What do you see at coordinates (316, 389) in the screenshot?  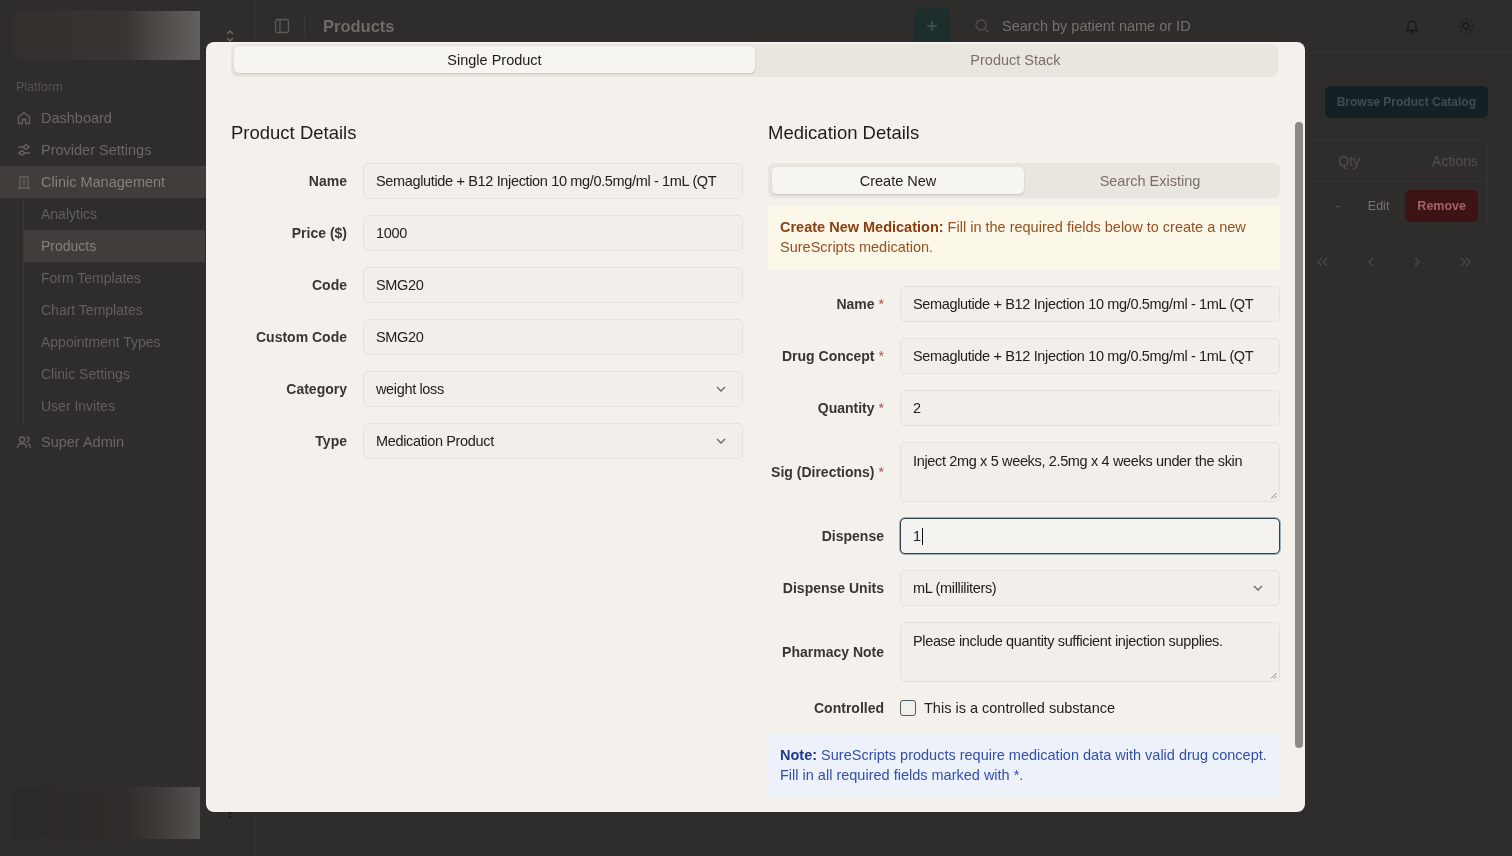 I see `field-label: Category` at bounding box center [316, 389].